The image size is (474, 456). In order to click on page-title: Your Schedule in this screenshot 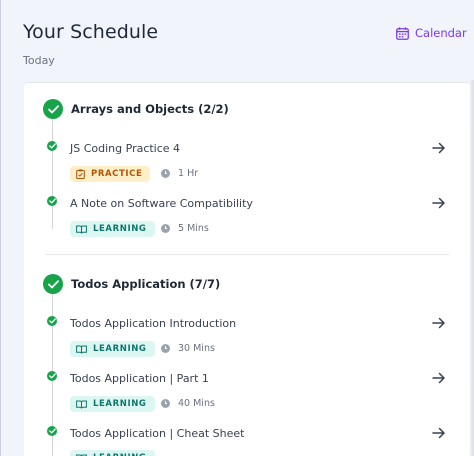, I will do `click(91, 32)`.